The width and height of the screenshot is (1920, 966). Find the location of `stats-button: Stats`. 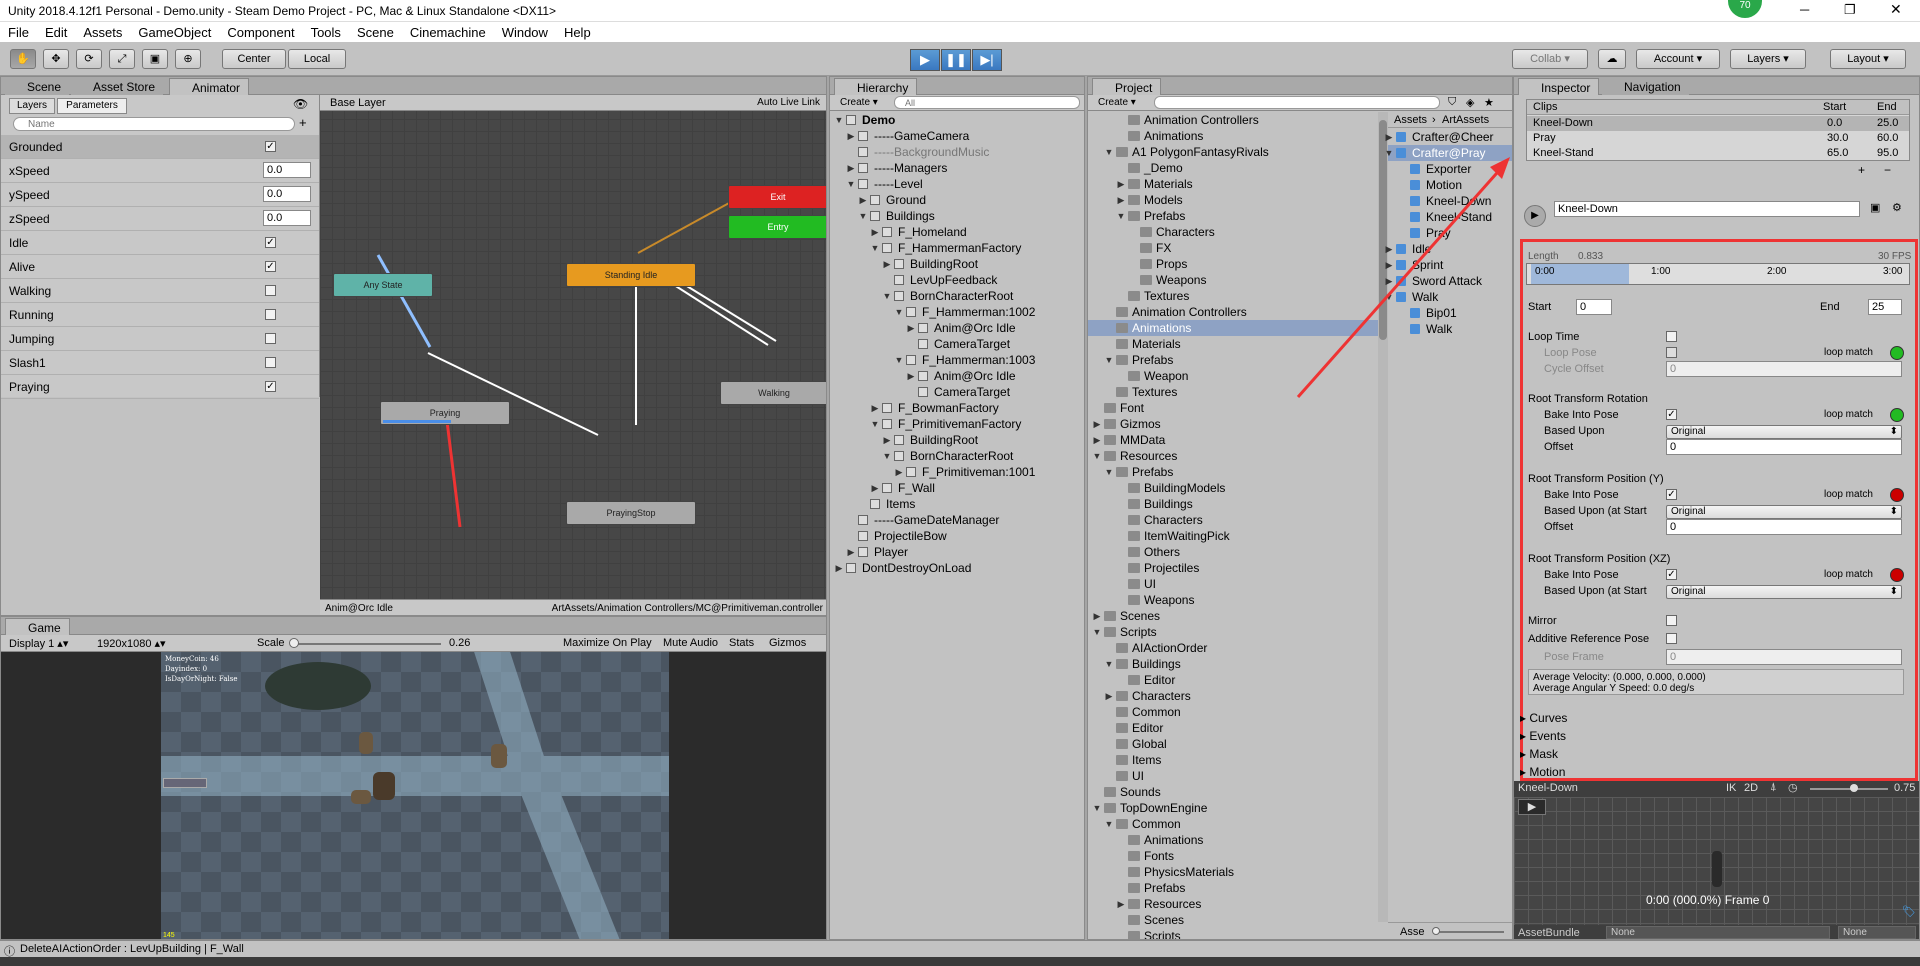

stats-button: Stats is located at coordinates (741, 643).